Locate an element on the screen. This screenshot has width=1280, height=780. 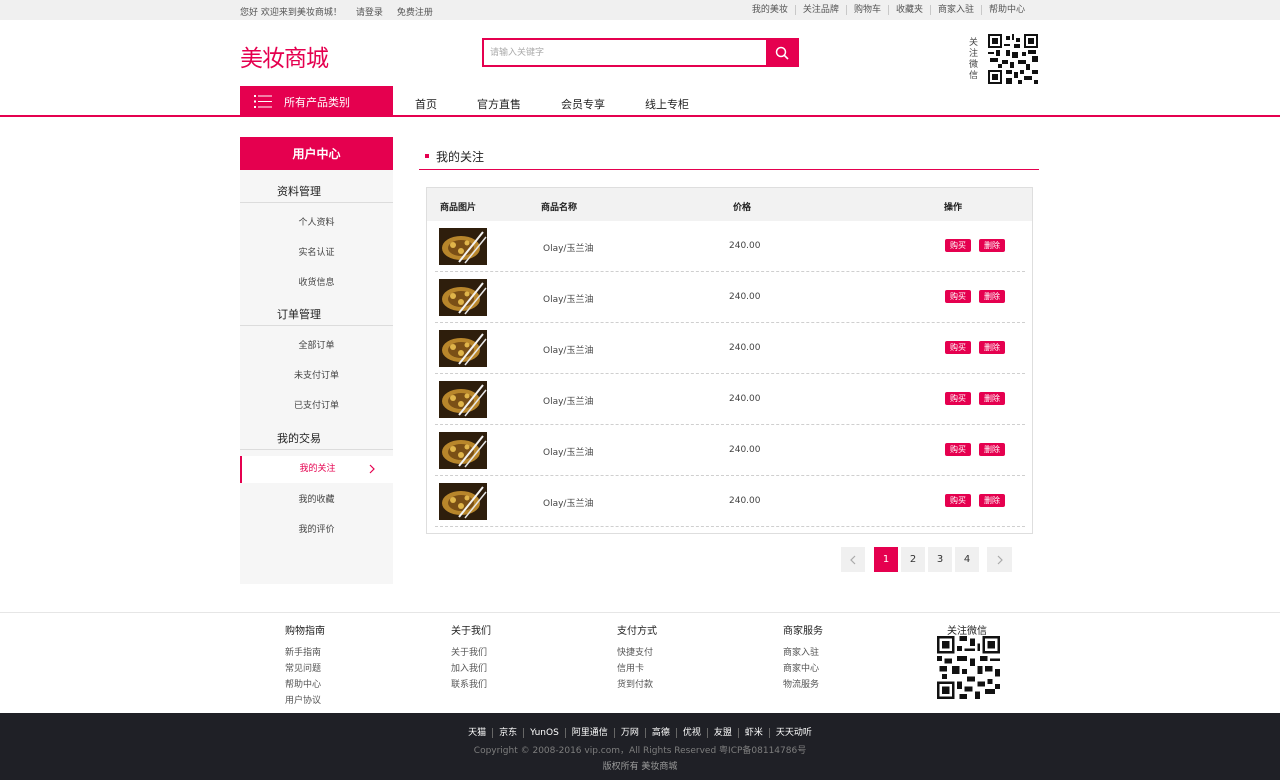
col-header-name: 商品名称 is located at coordinates (559, 208).